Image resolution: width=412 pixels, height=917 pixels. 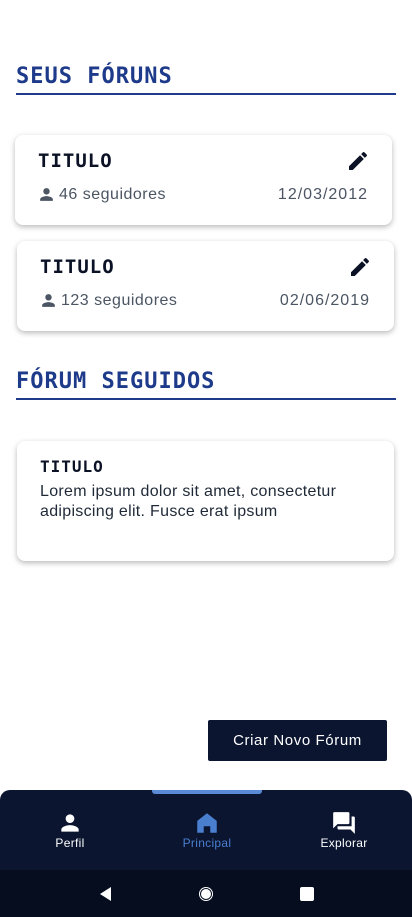 What do you see at coordinates (113, 194) in the screenshot?
I see `followers-label: 46 seguidores` at bounding box center [113, 194].